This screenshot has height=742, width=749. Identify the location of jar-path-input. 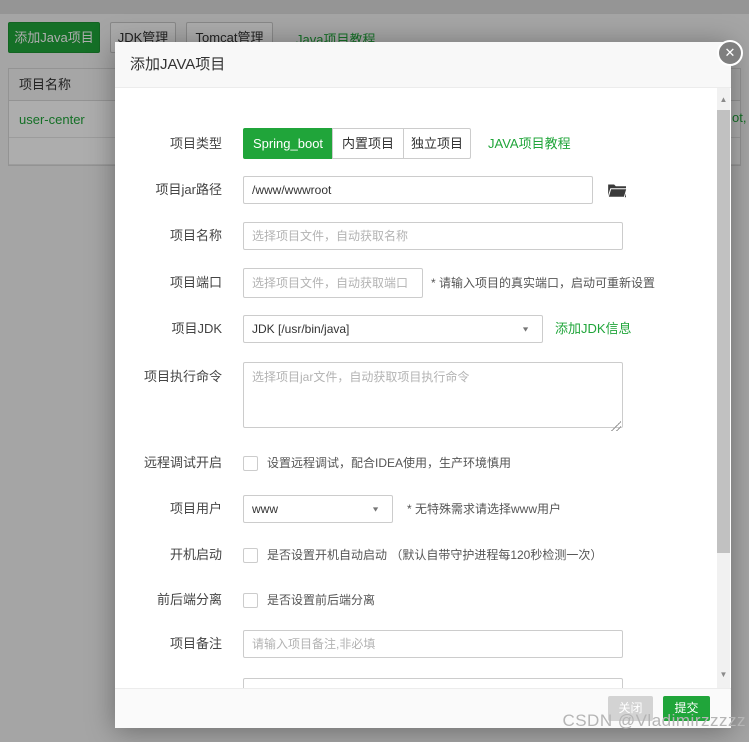
(418, 190).